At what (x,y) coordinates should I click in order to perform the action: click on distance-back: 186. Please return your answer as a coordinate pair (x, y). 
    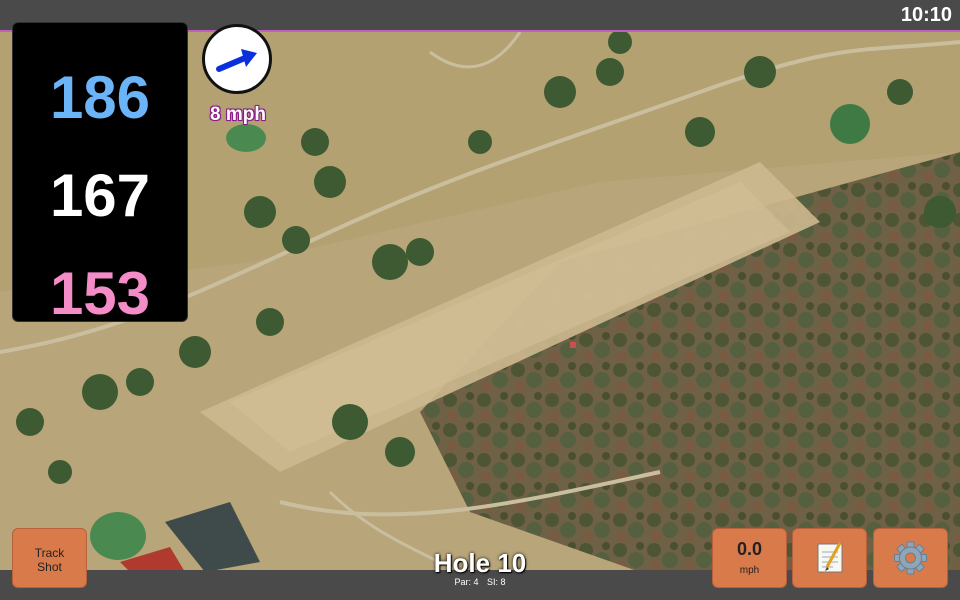
    Looking at the image, I should click on (100, 97).